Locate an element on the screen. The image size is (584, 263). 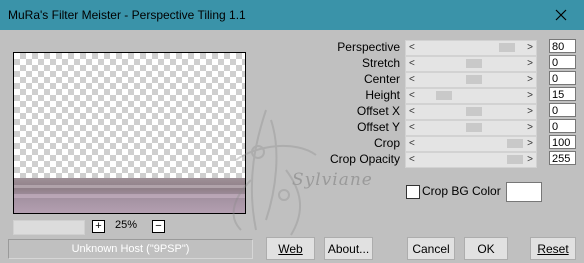
value-offset-x: 0 is located at coordinates (562, 110).